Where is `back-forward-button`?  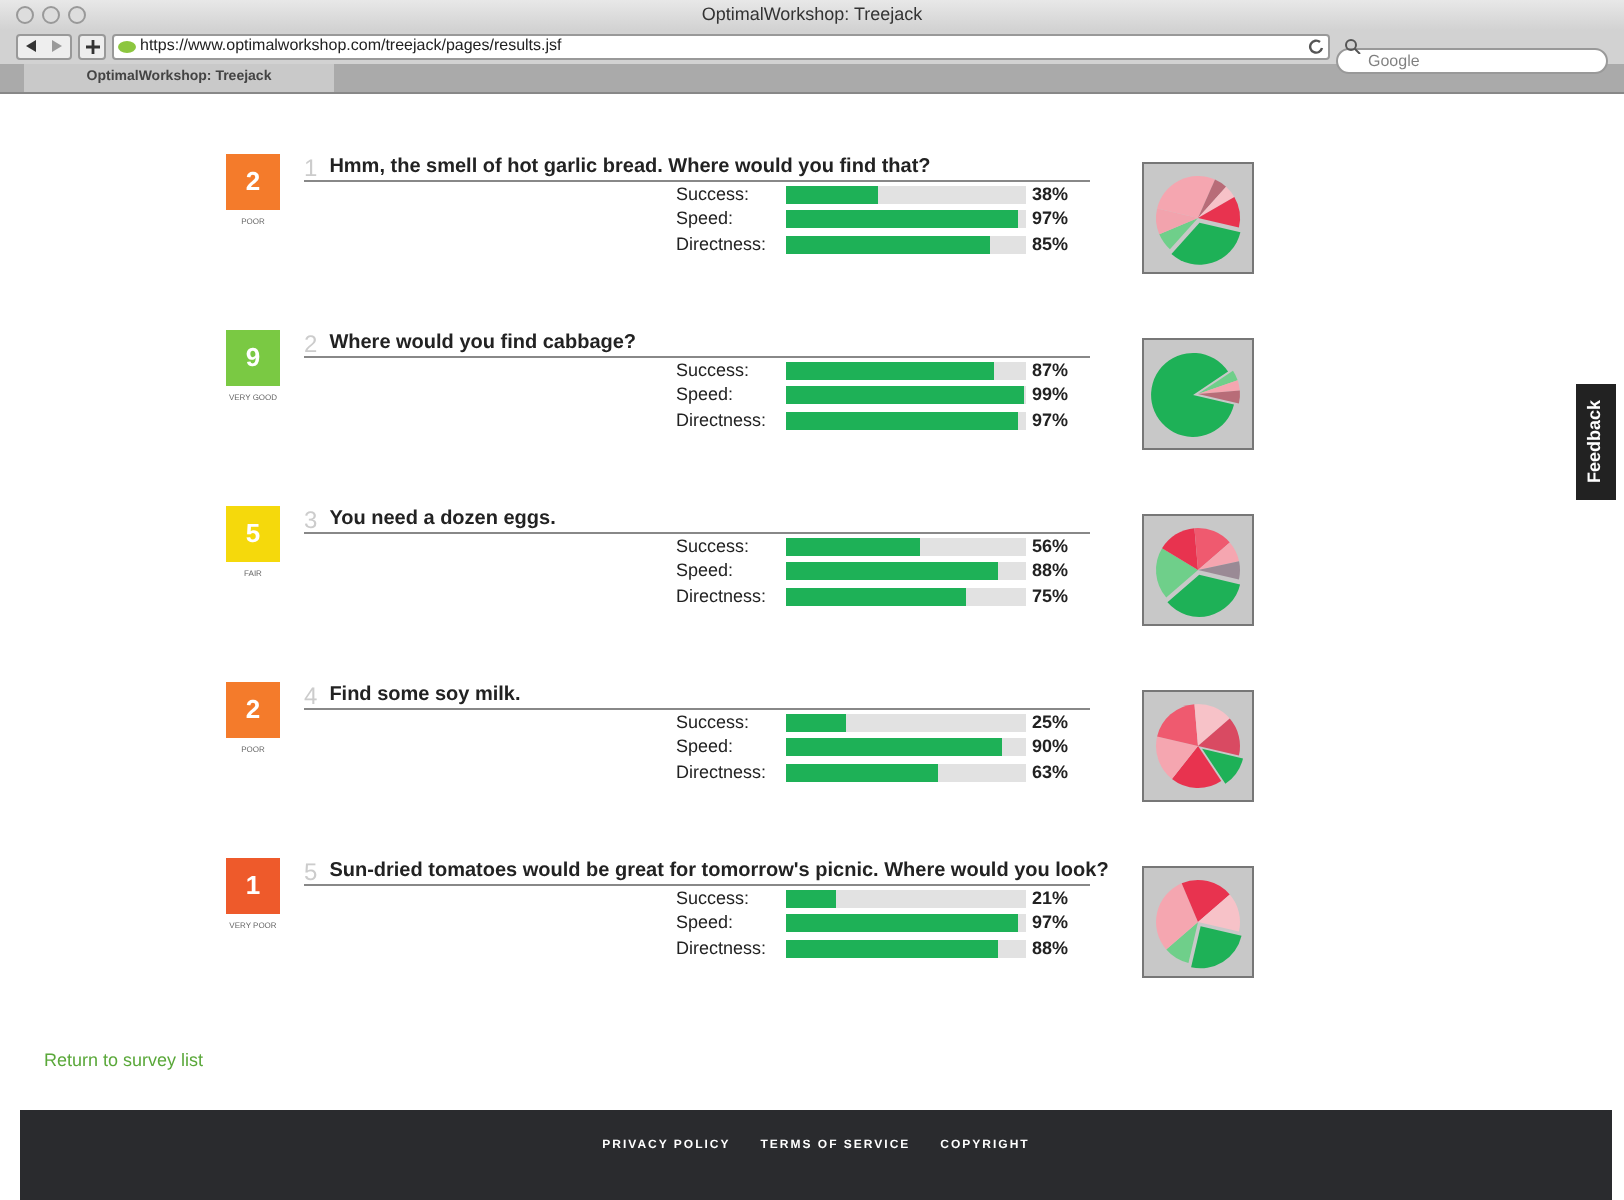
back-forward-button is located at coordinates (44, 46).